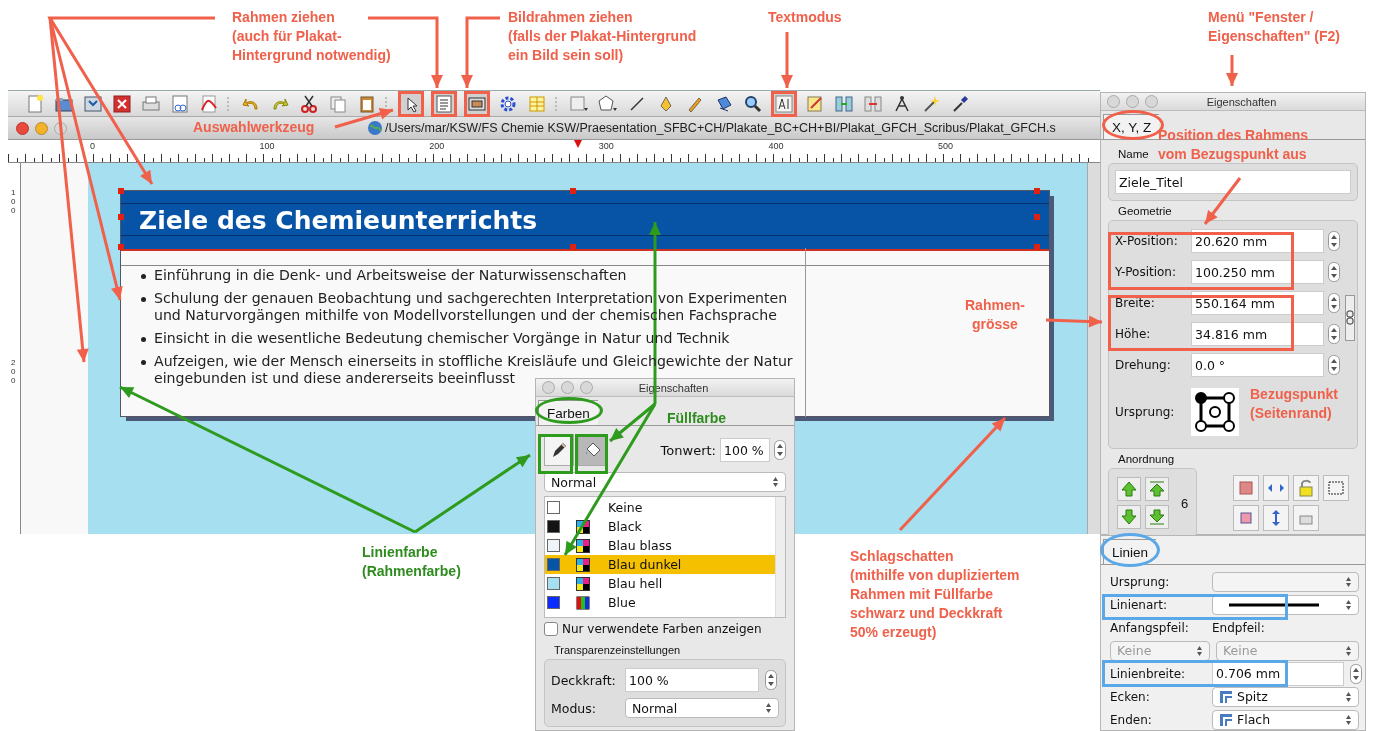  Describe the element at coordinates (1140, 581) in the screenshot. I see `field-label: Ursprung:` at that location.